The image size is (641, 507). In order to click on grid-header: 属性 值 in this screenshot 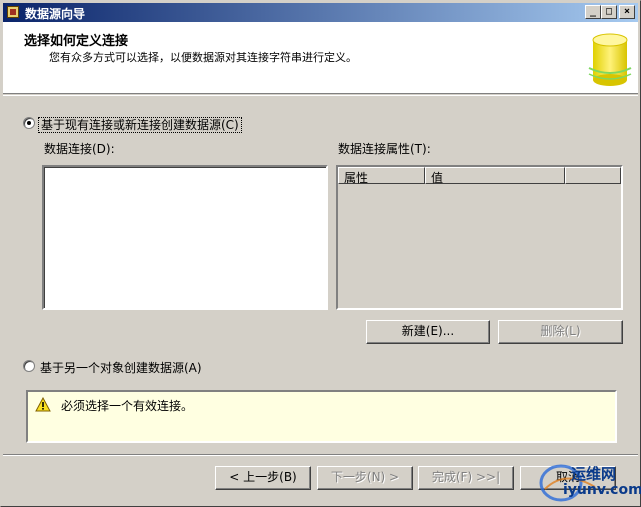, I will do `click(479, 176)`.